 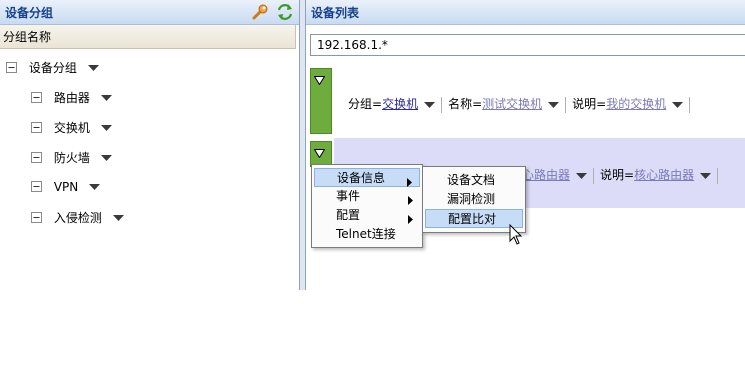 I want to click on tree-node-label: 防火墙, so click(x=71, y=158).